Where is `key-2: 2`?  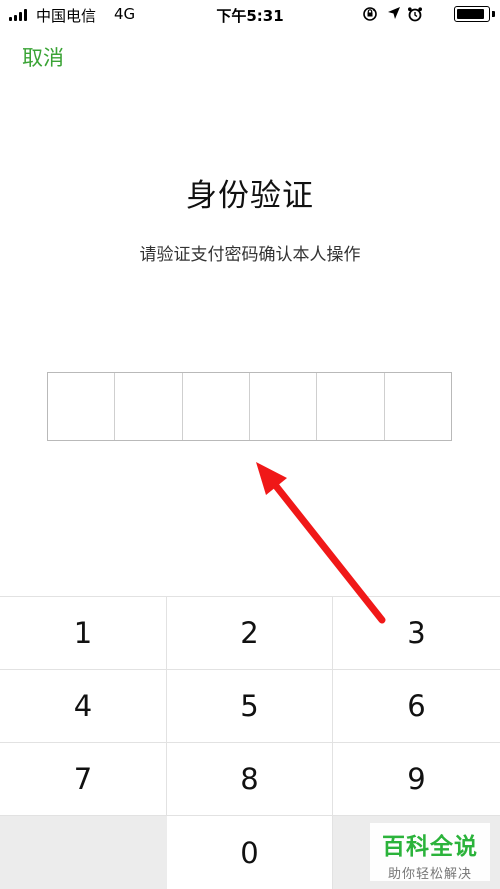
key-2: 2 is located at coordinates (250, 633).